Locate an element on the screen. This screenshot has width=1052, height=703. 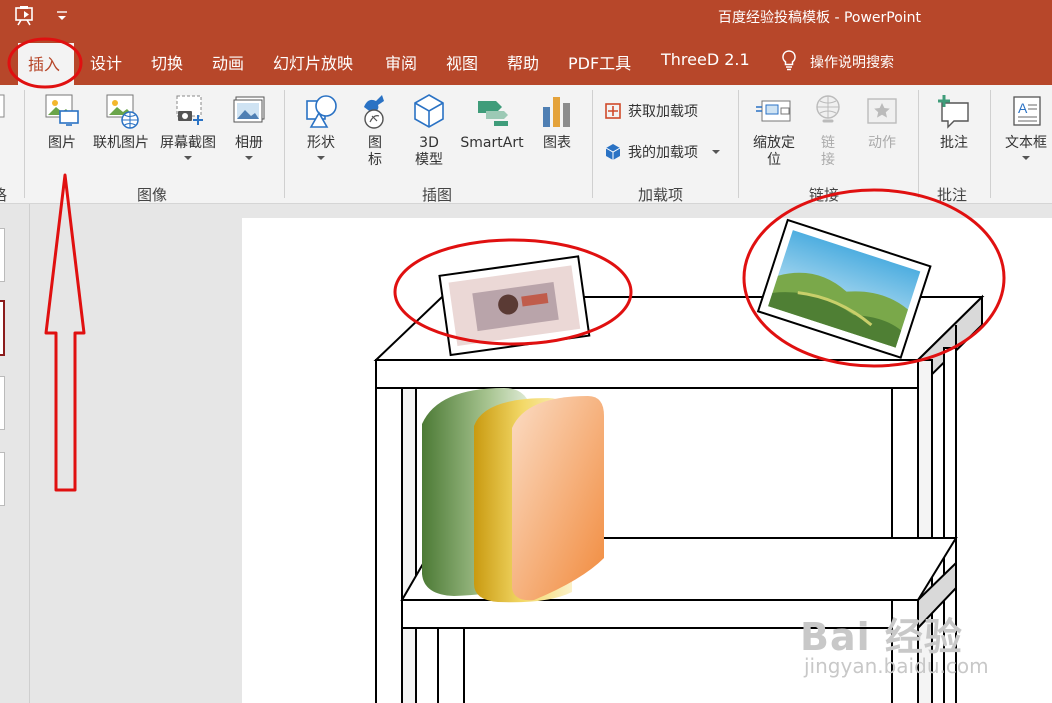
store-icon is located at coordinates (613, 111).